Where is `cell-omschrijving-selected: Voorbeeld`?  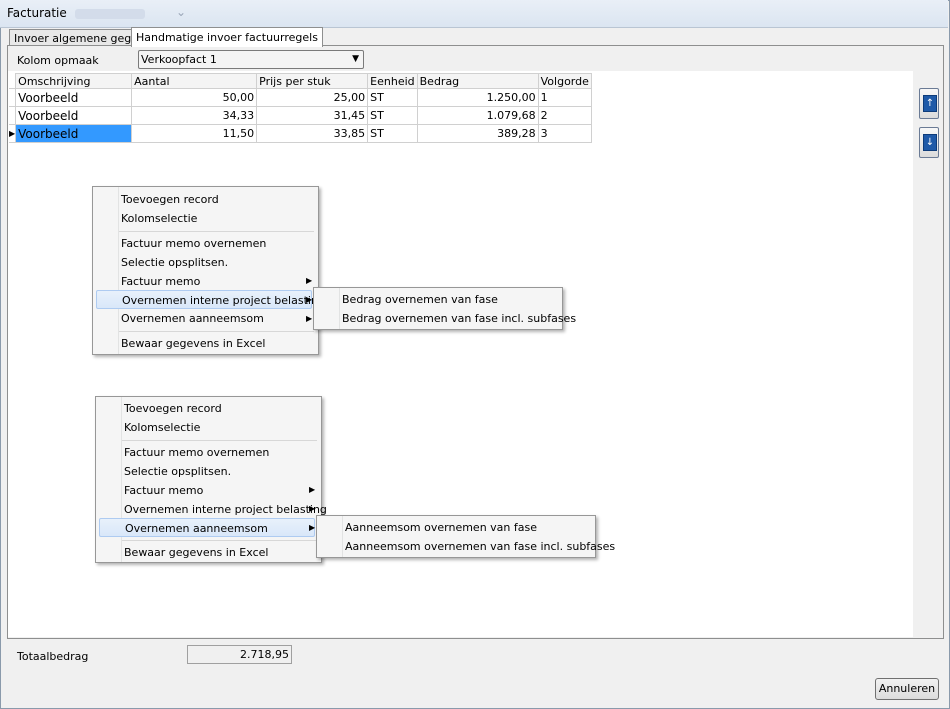 cell-omschrijving-selected: Voorbeeld is located at coordinates (74, 133).